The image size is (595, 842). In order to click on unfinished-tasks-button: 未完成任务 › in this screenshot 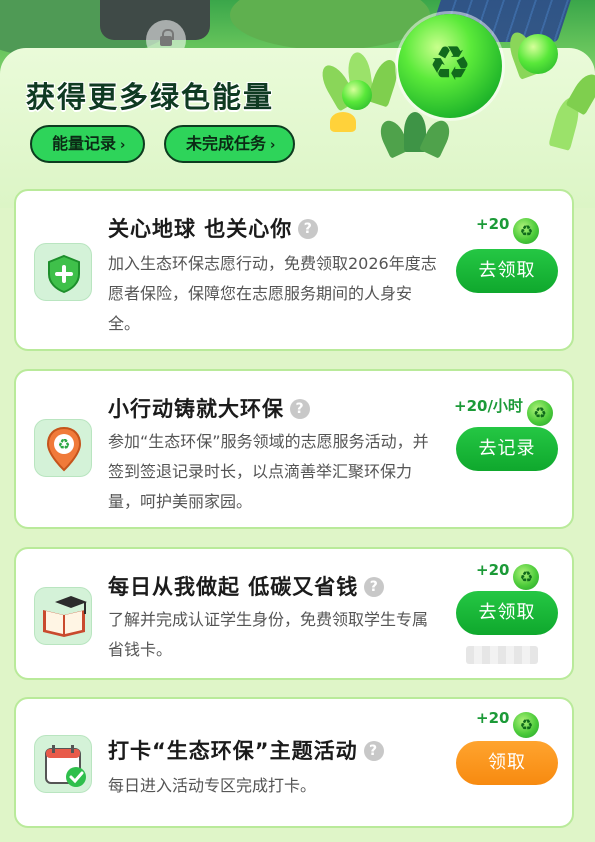, I will do `click(230, 144)`.